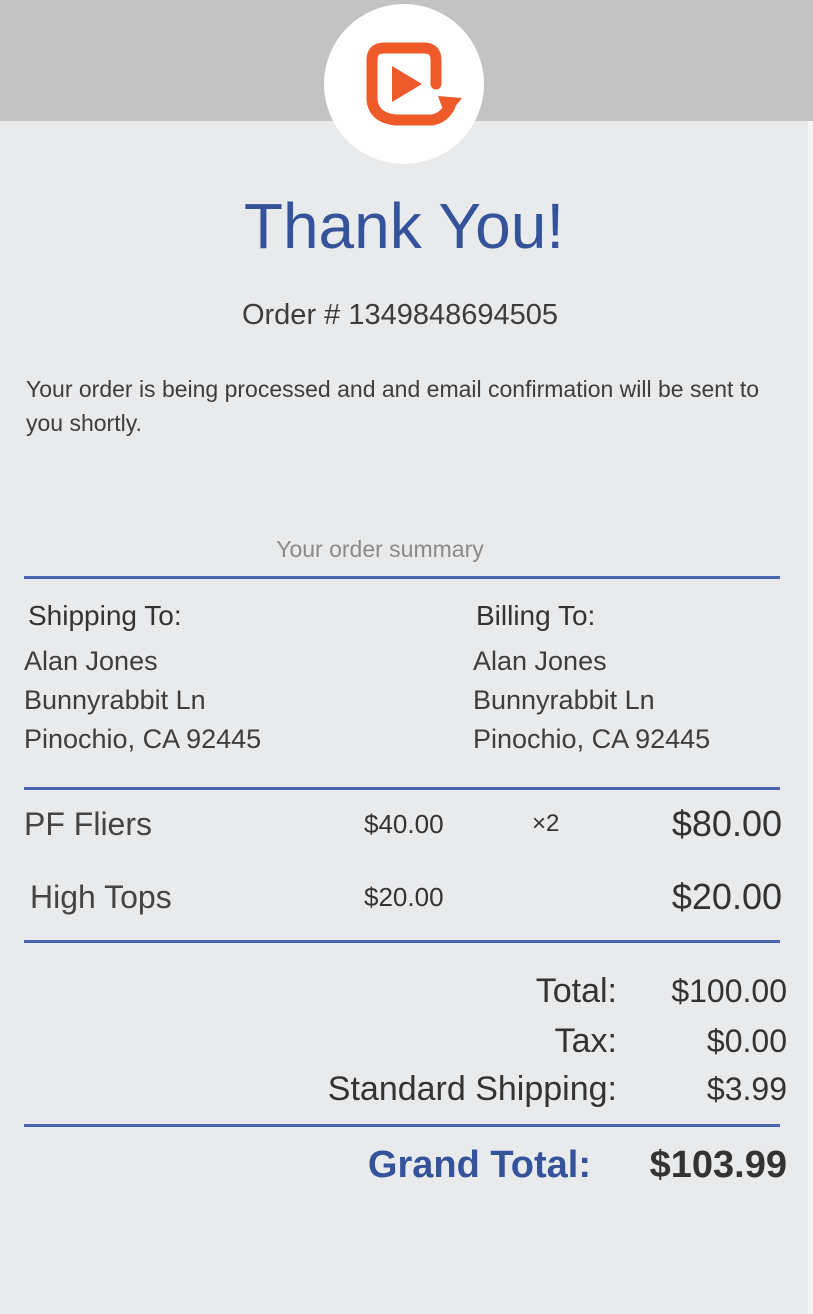 The height and width of the screenshot is (1314, 813). I want to click on replay-video-icon, so click(414, 84).